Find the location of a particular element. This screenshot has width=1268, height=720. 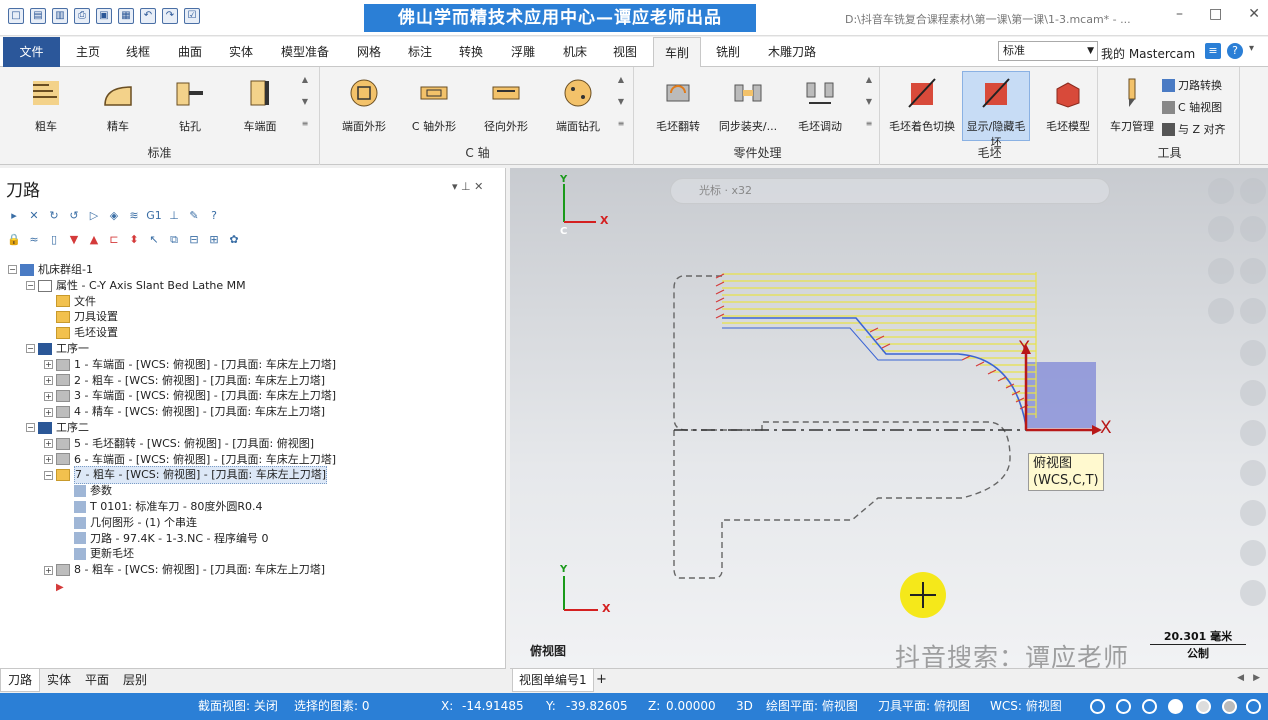

tree-node: +6 - 车端面 - [WCS: 俯视图] - [刀具面: 车床左上刀塔] is located at coordinates (253, 460).